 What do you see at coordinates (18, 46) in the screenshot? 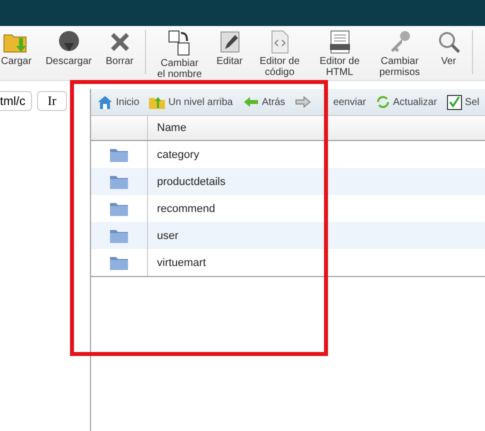
I see `toolbar-button: Cargar` at bounding box center [18, 46].